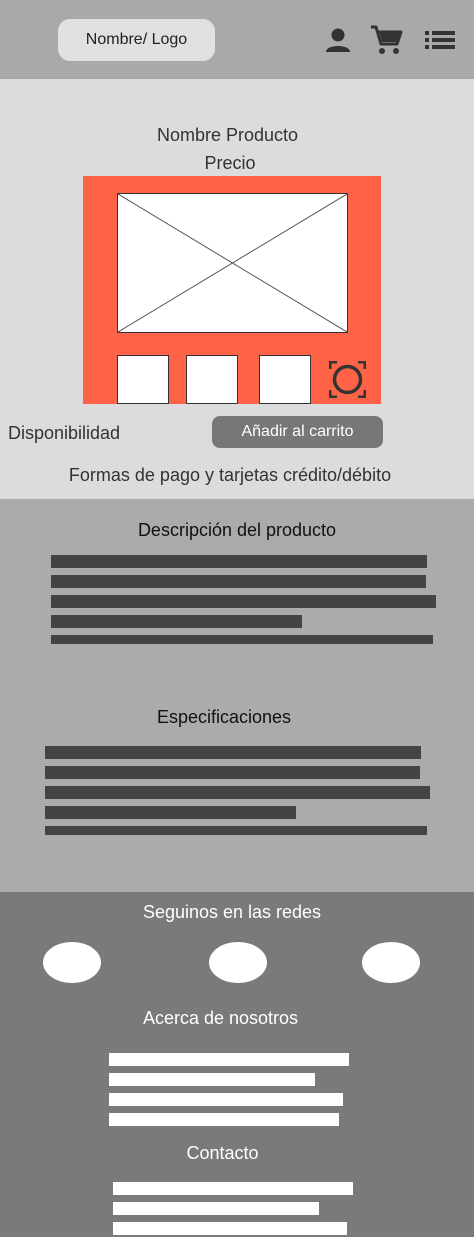  I want to click on about-title: Acerca de nosotros, so click(220, 1018).